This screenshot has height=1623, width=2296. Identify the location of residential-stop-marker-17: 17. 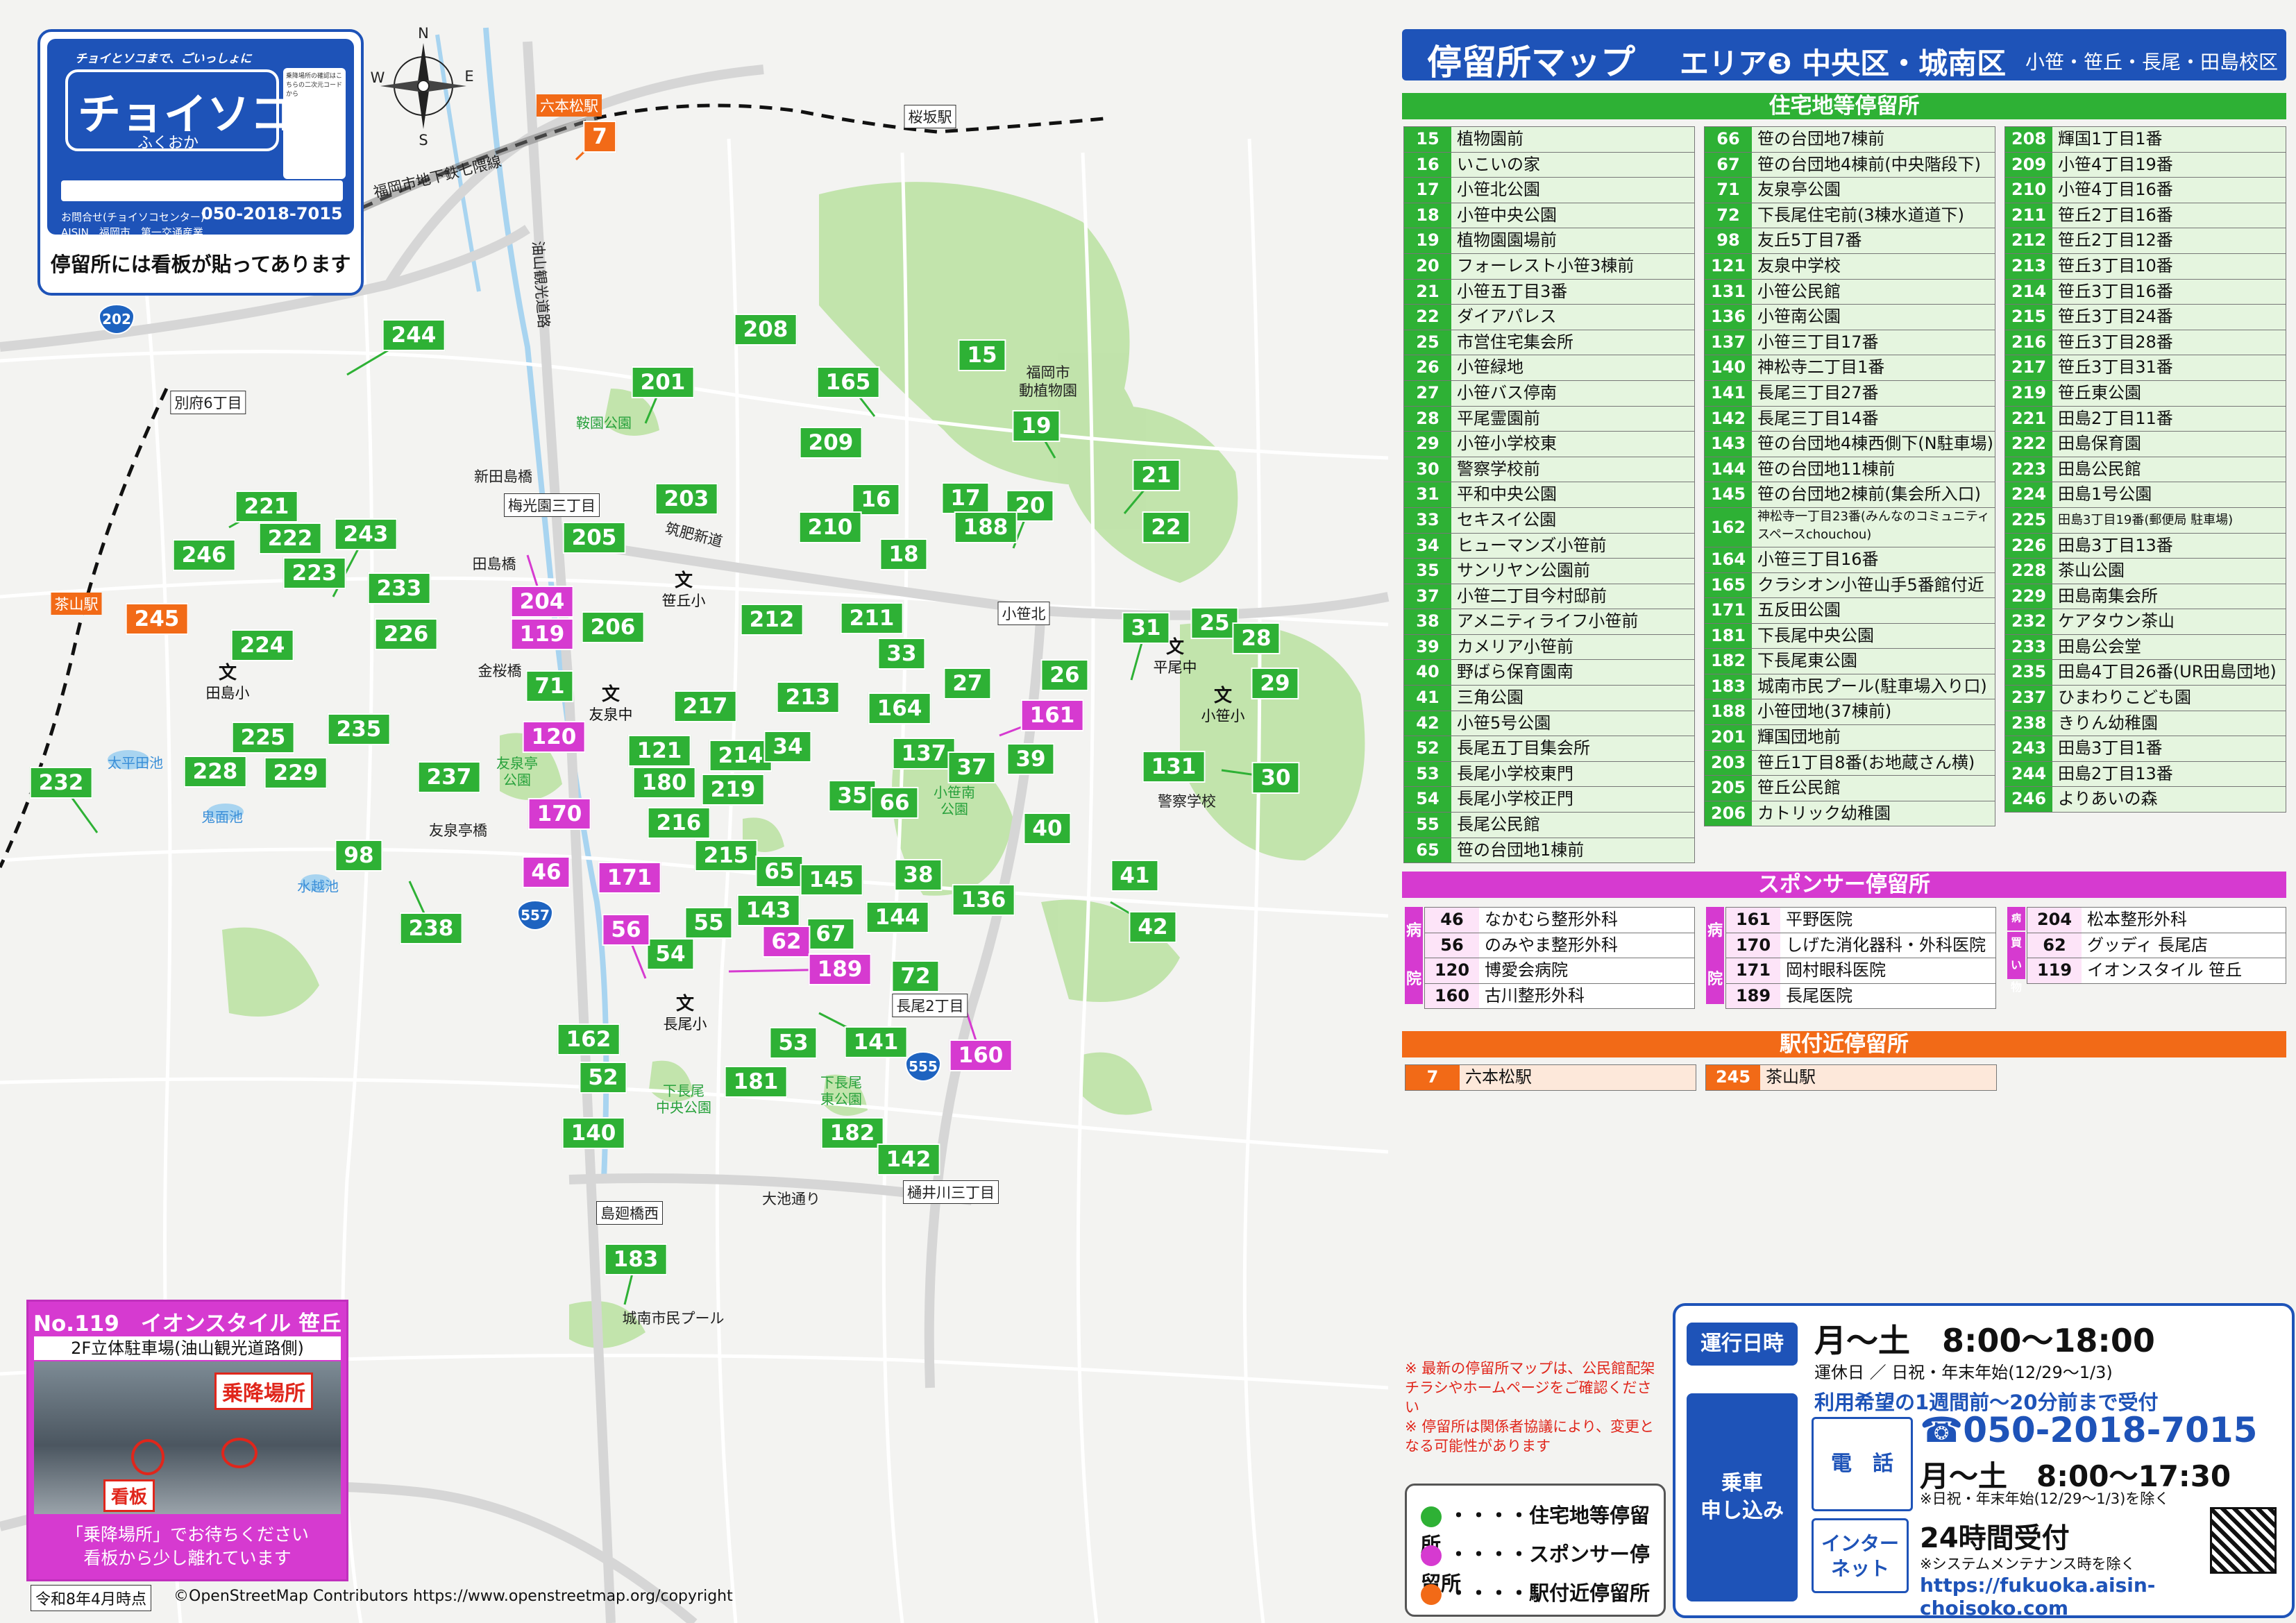
(966, 498).